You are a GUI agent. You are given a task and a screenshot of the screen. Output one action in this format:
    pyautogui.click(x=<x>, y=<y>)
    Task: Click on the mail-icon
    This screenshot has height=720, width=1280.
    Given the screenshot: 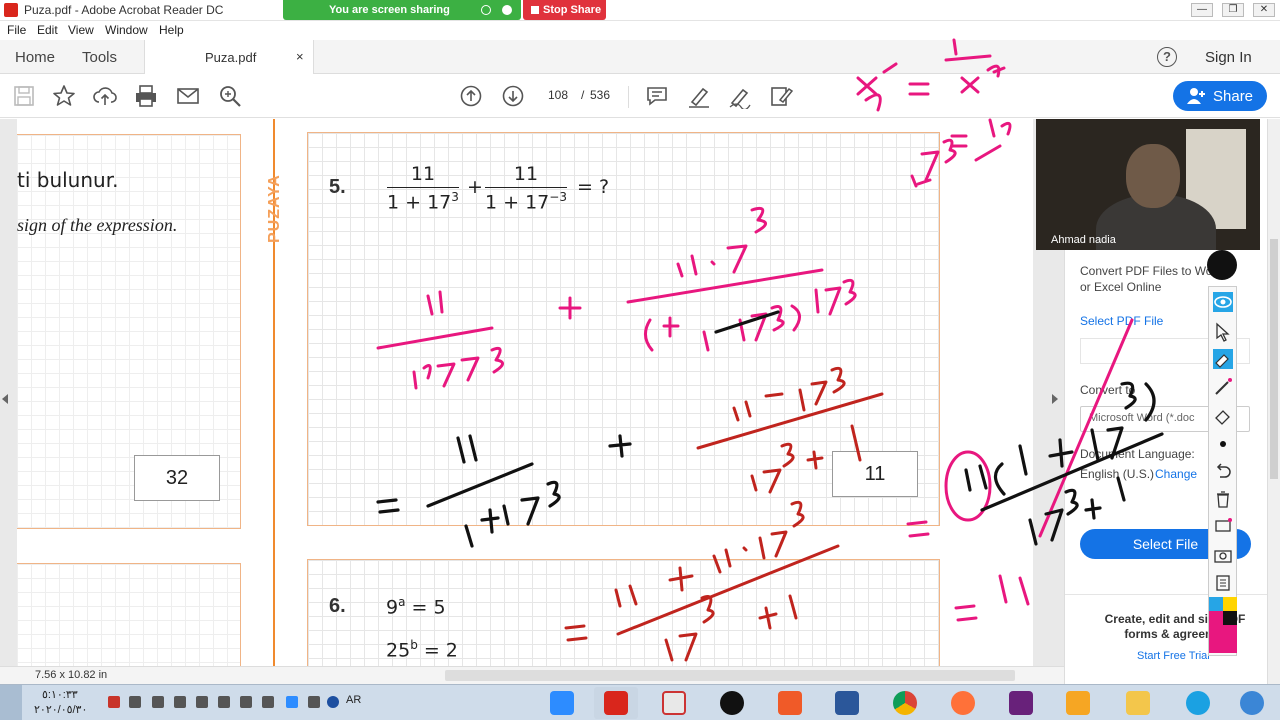 What is the action you would take?
    pyautogui.click(x=188, y=96)
    